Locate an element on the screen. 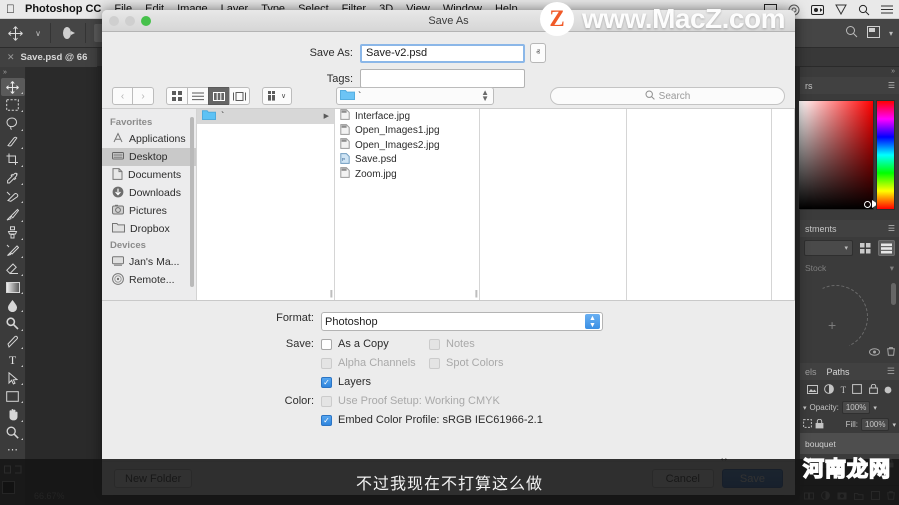 The image size is (899, 505). eraser-tool is located at coordinates (13, 269).